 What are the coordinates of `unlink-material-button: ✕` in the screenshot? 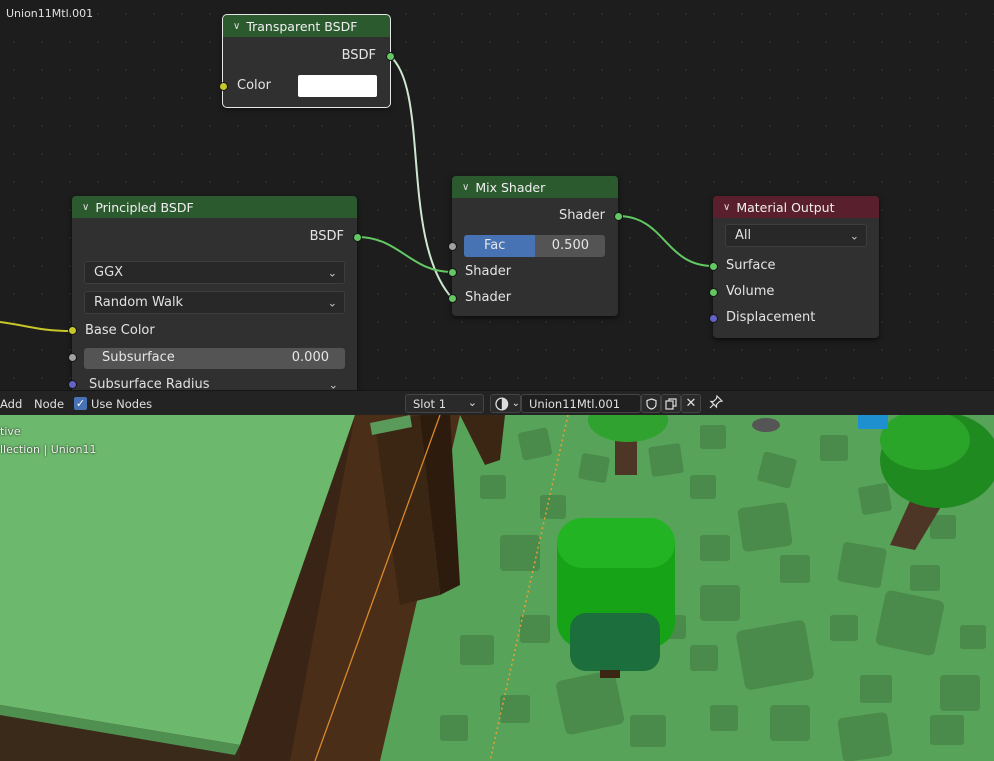 It's located at (691, 403).